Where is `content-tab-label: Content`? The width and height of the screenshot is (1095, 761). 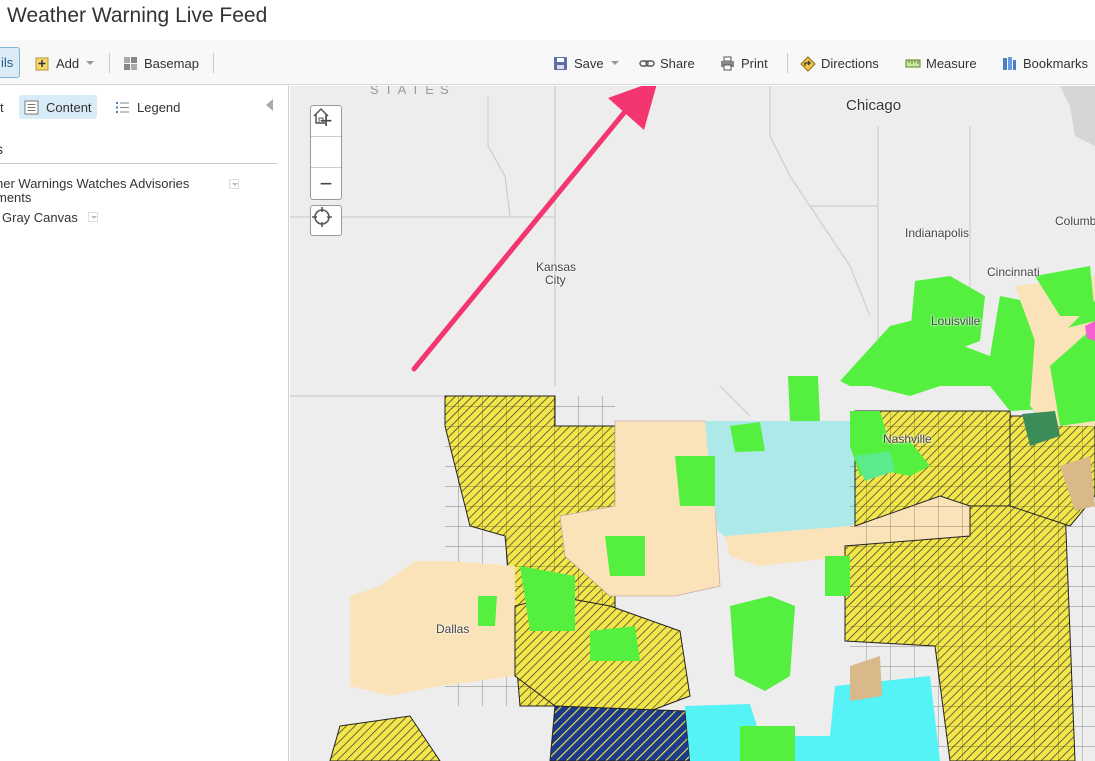
content-tab-label: Content is located at coordinates (69, 107).